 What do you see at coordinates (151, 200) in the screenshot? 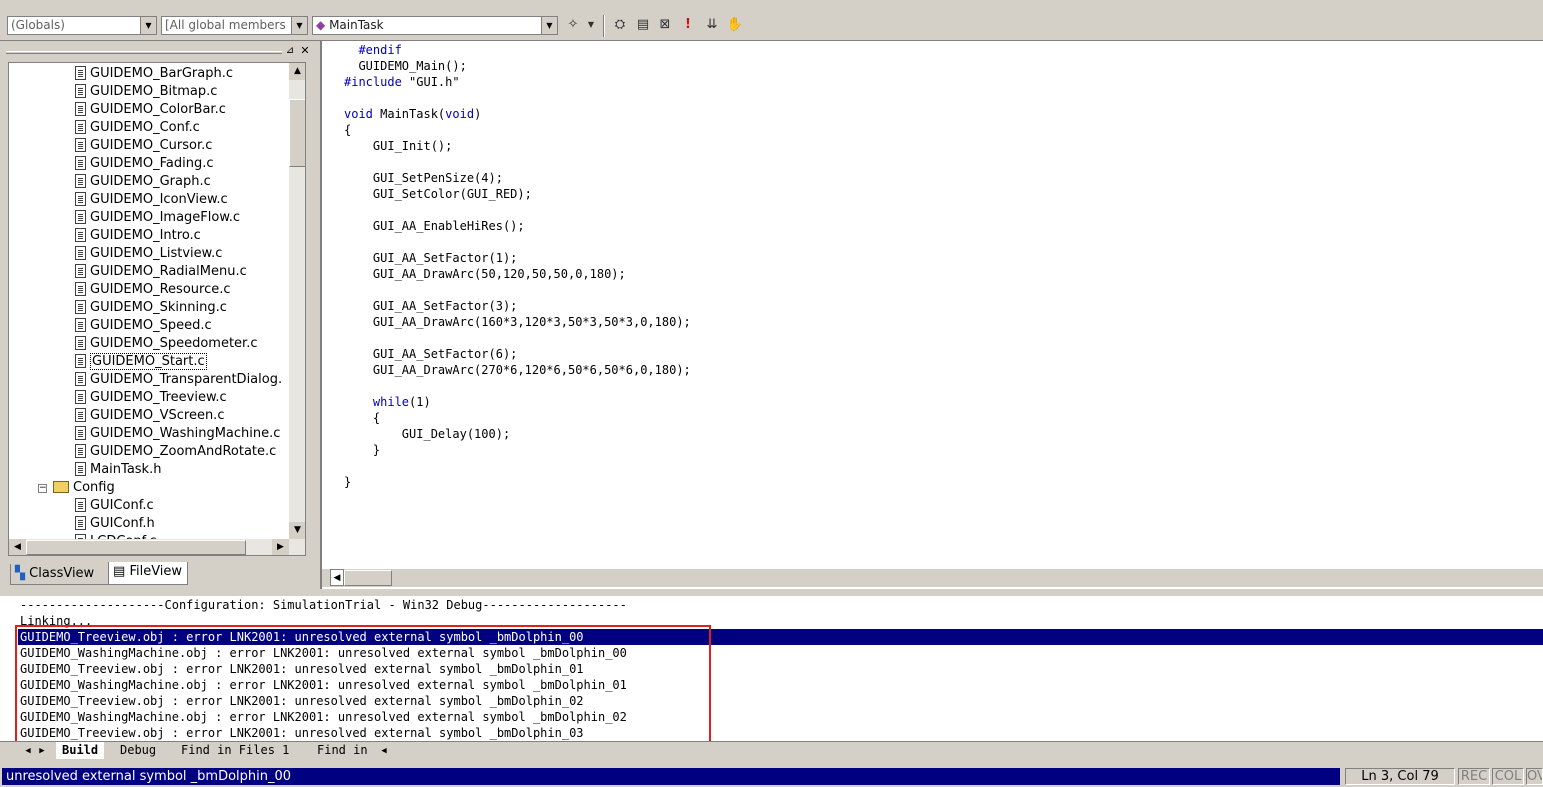
I see `tree-file-item: GUIDEMO_IconView.c` at bounding box center [151, 200].